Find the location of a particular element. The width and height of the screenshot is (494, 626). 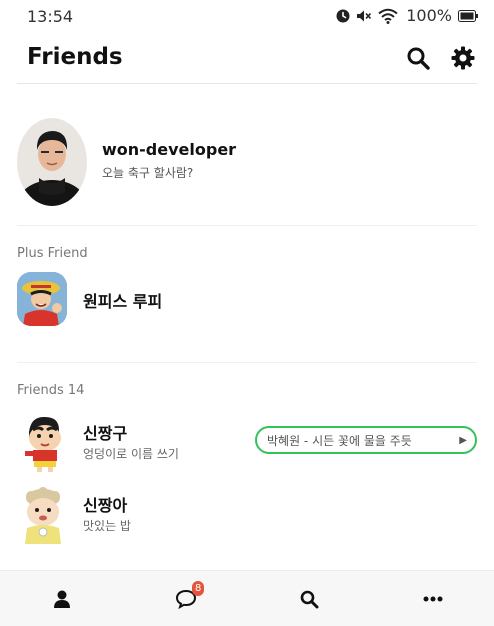

settings-button is located at coordinates (463, 58).